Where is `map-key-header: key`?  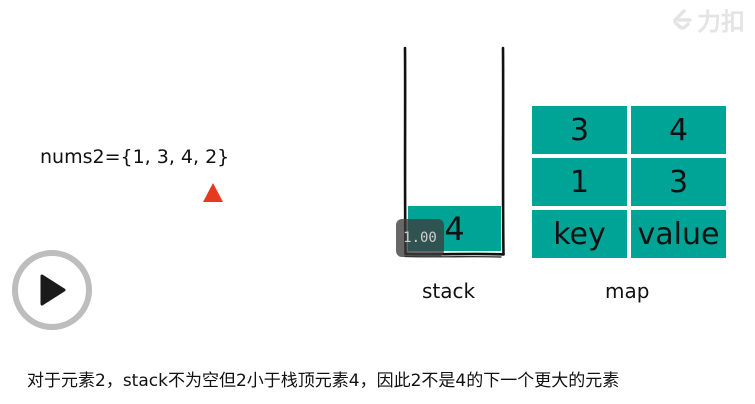 map-key-header: key is located at coordinates (579, 234).